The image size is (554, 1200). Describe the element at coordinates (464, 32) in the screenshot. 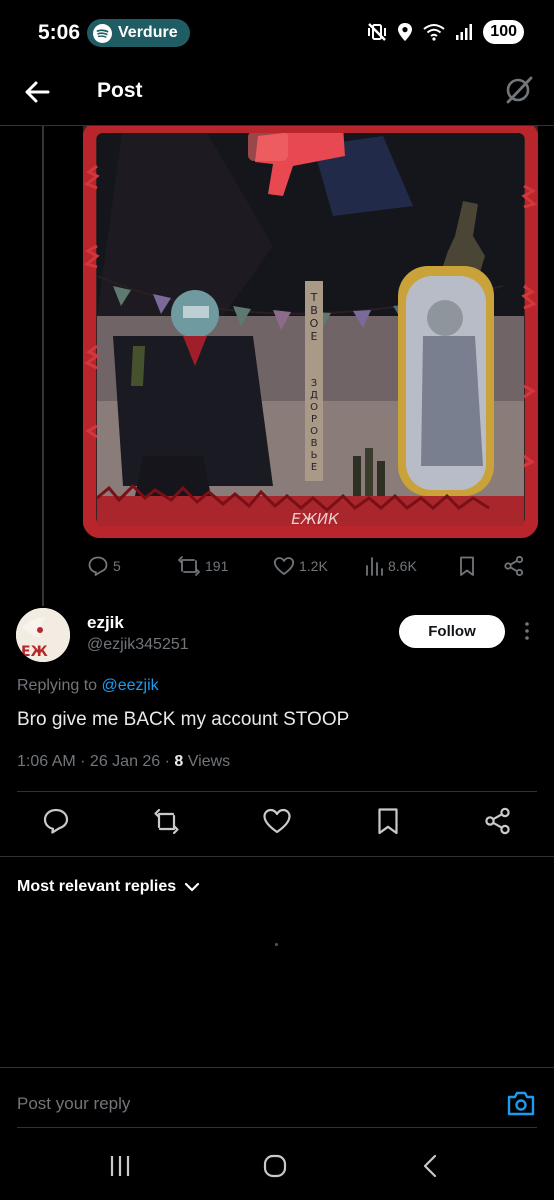

I see `signal-icon` at that location.